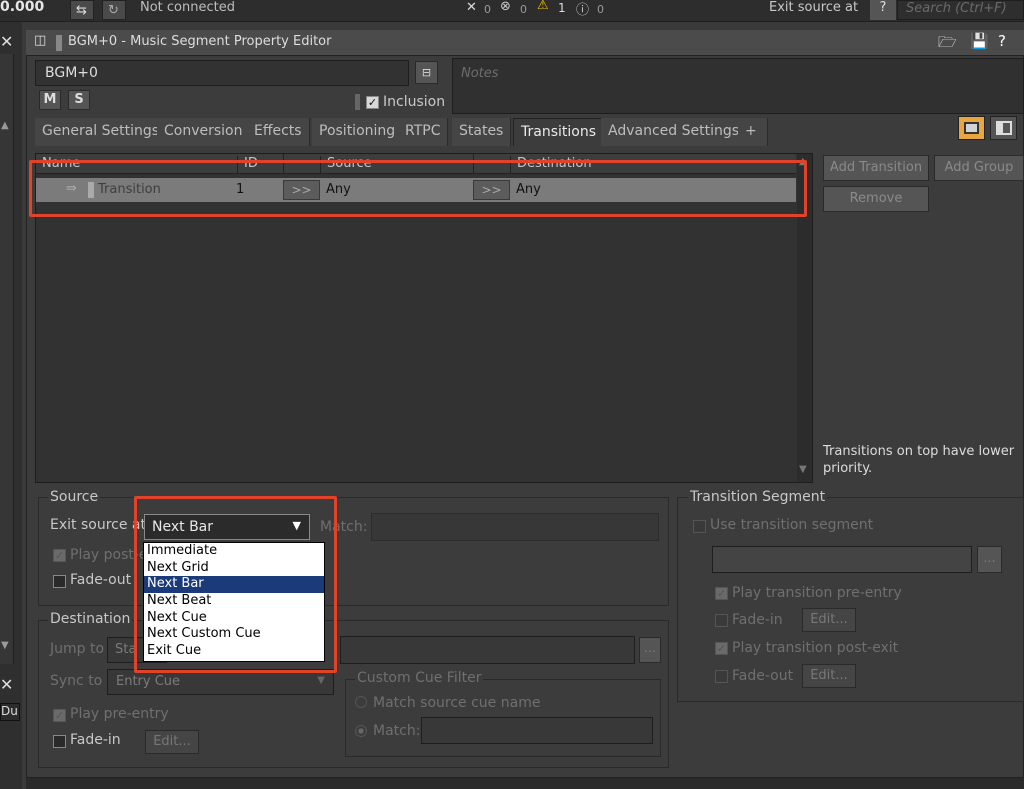 The width and height of the screenshot is (1024, 789). I want to click on music-segment-icon: ◫, so click(40, 40).